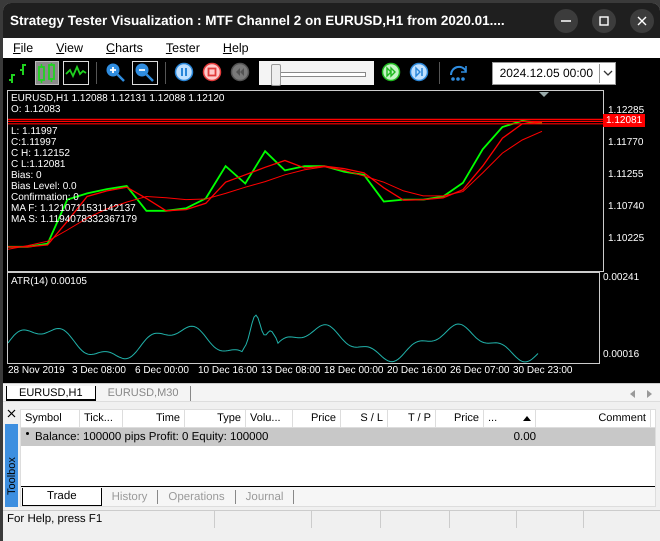 This screenshot has width=660, height=541. Describe the element at coordinates (626, 206) in the screenshot. I see `price-tick-label: 1.10740` at that location.